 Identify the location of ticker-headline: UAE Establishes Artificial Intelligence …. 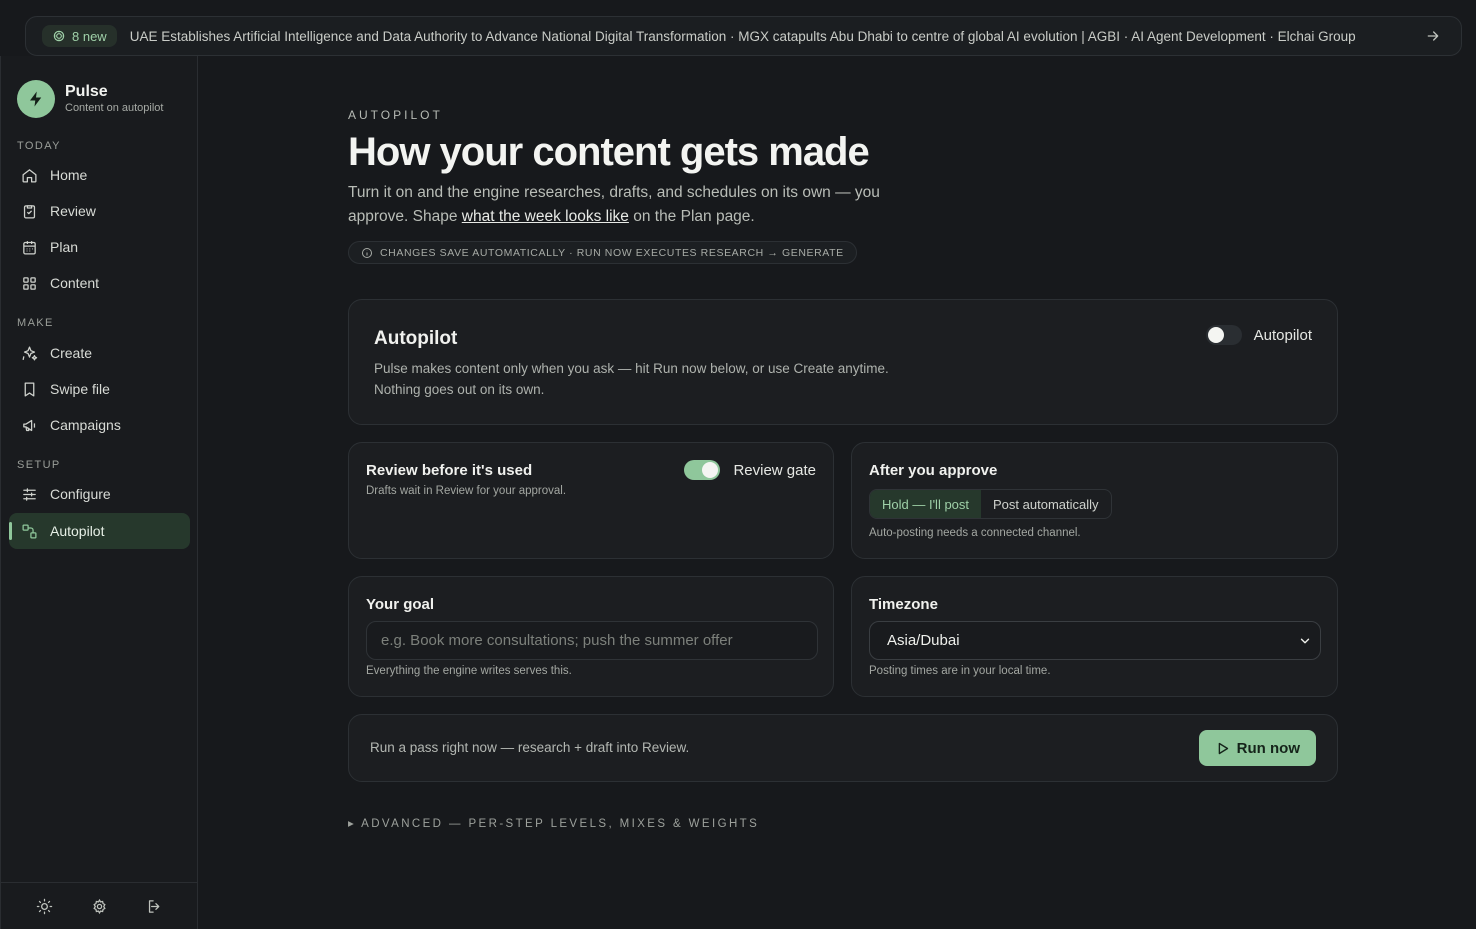
(775, 36).